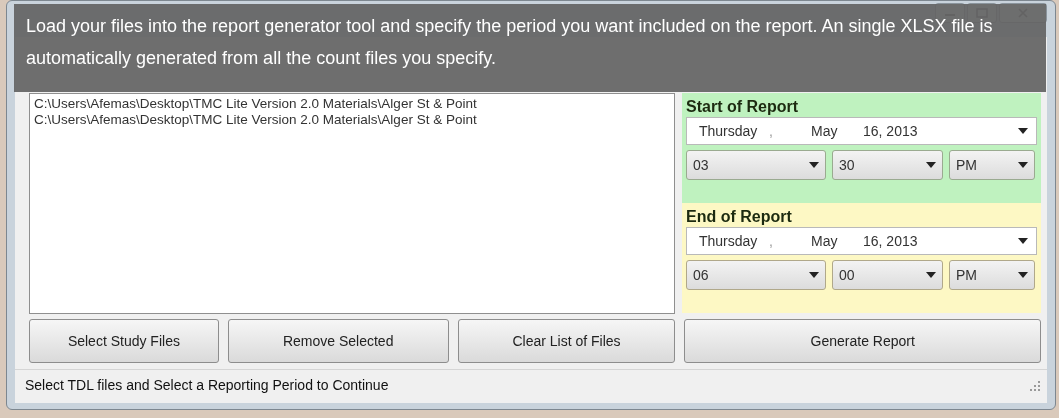 The image size is (1059, 418). I want to click on action-button: Remove Selected, so click(338, 341).